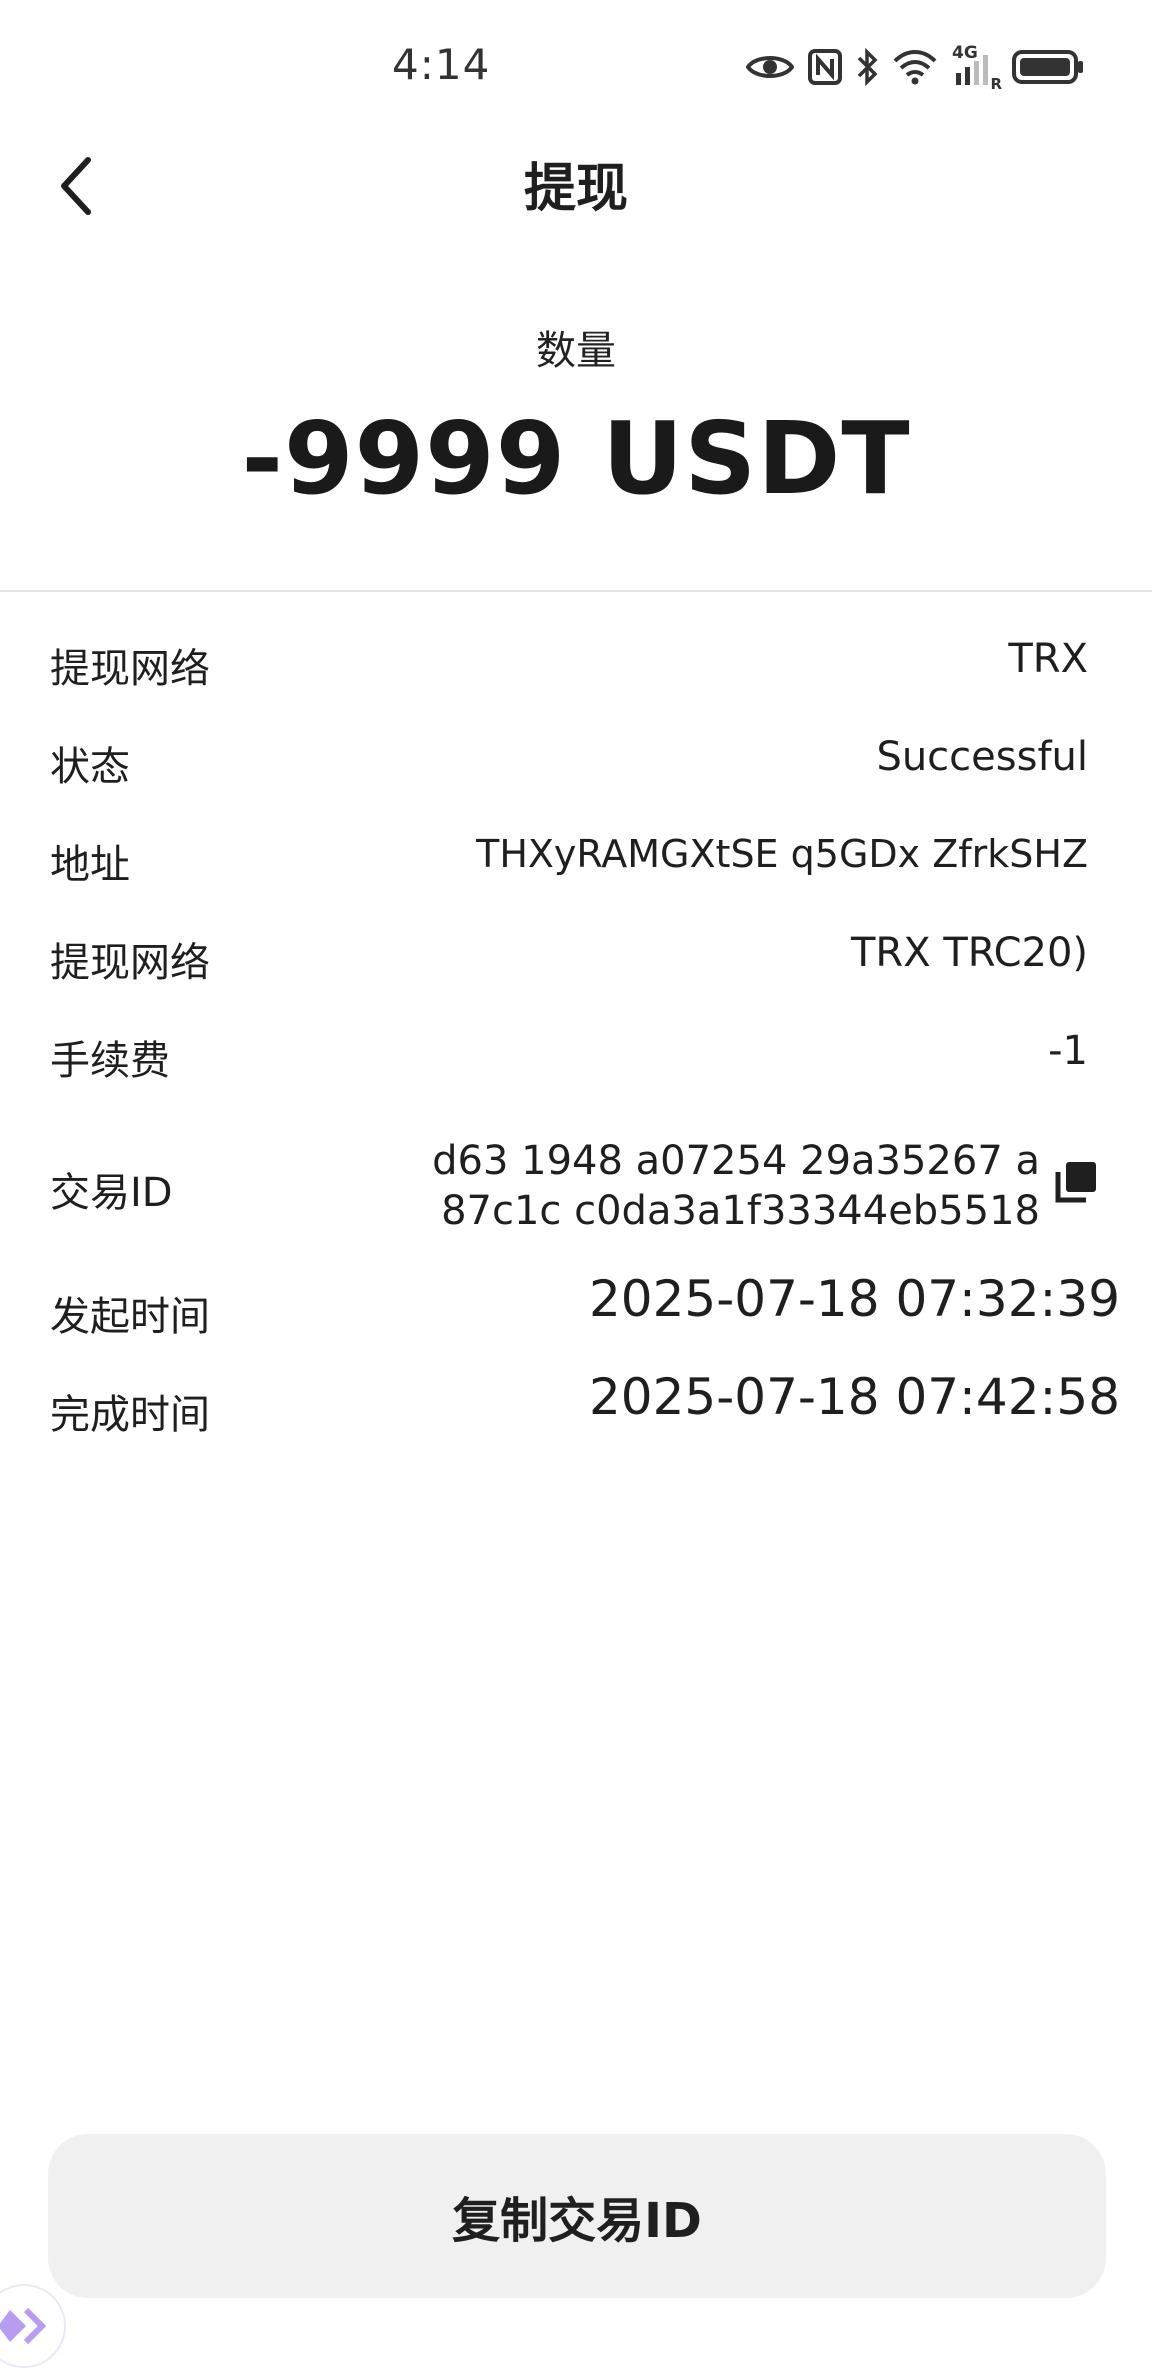  What do you see at coordinates (130, 1317) in the screenshot?
I see `start-time-label: 发起时间` at bounding box center [130, 1317].